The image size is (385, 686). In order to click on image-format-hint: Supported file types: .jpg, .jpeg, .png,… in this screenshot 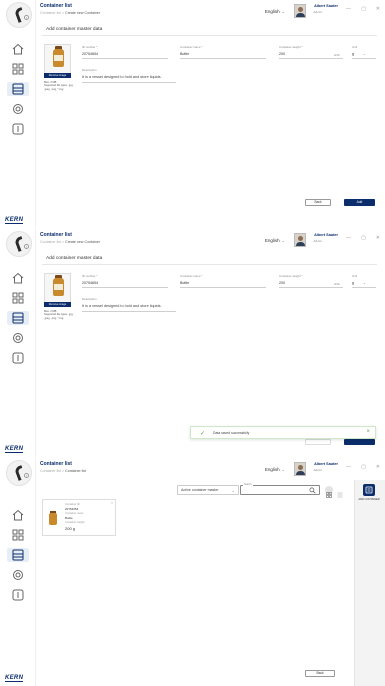, I will do `click(59, 316)`.